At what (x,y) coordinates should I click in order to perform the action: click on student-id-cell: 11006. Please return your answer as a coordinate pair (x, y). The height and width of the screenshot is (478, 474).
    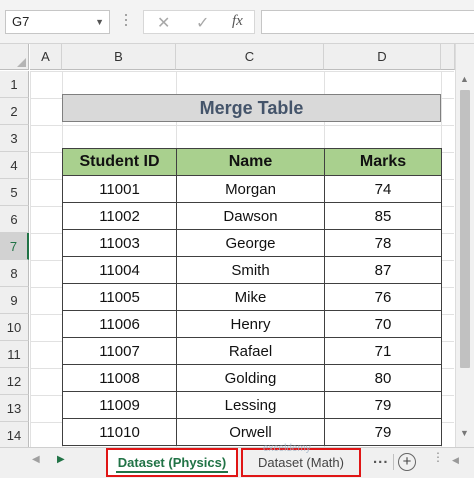
    Looking at the image, I should click on (119, 324).